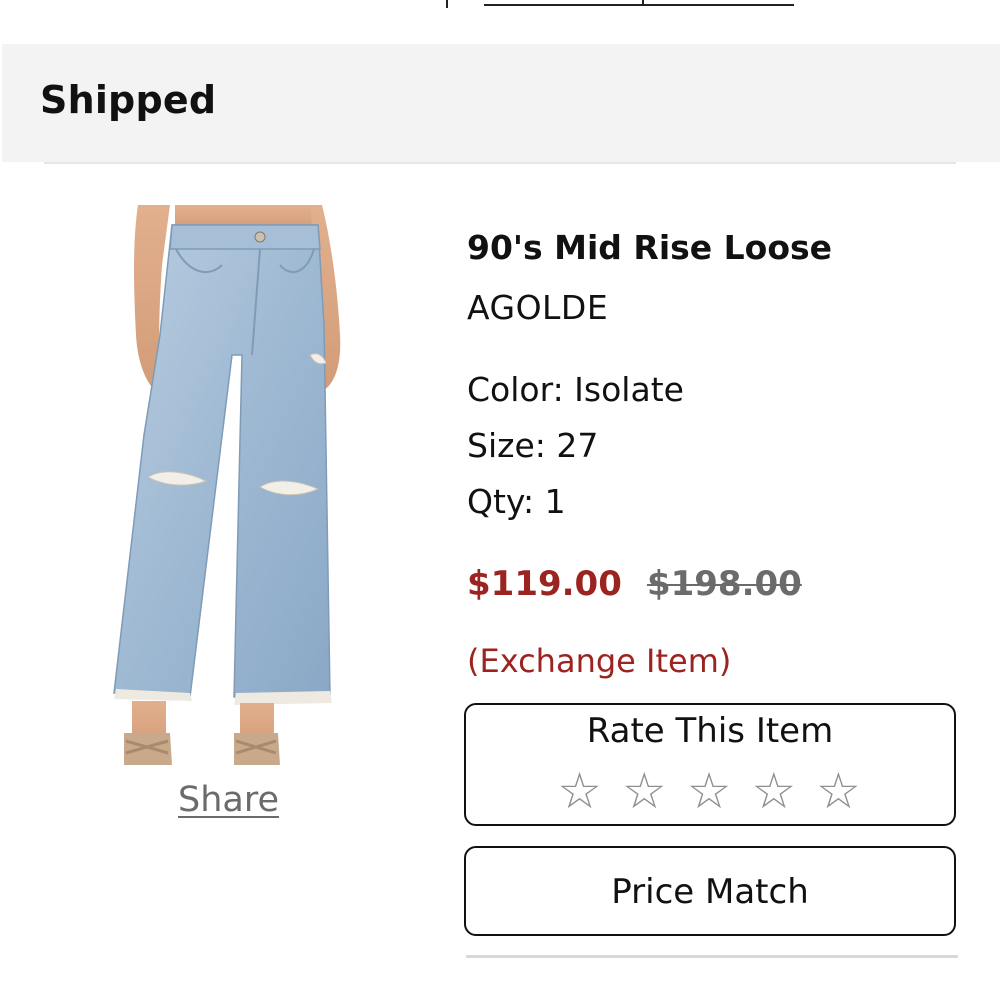 The image size is (1000, 1000). What do you see at coordinates (500, 163) in the screenshot?
I see `header-divider` at bounding box center [500, 163].